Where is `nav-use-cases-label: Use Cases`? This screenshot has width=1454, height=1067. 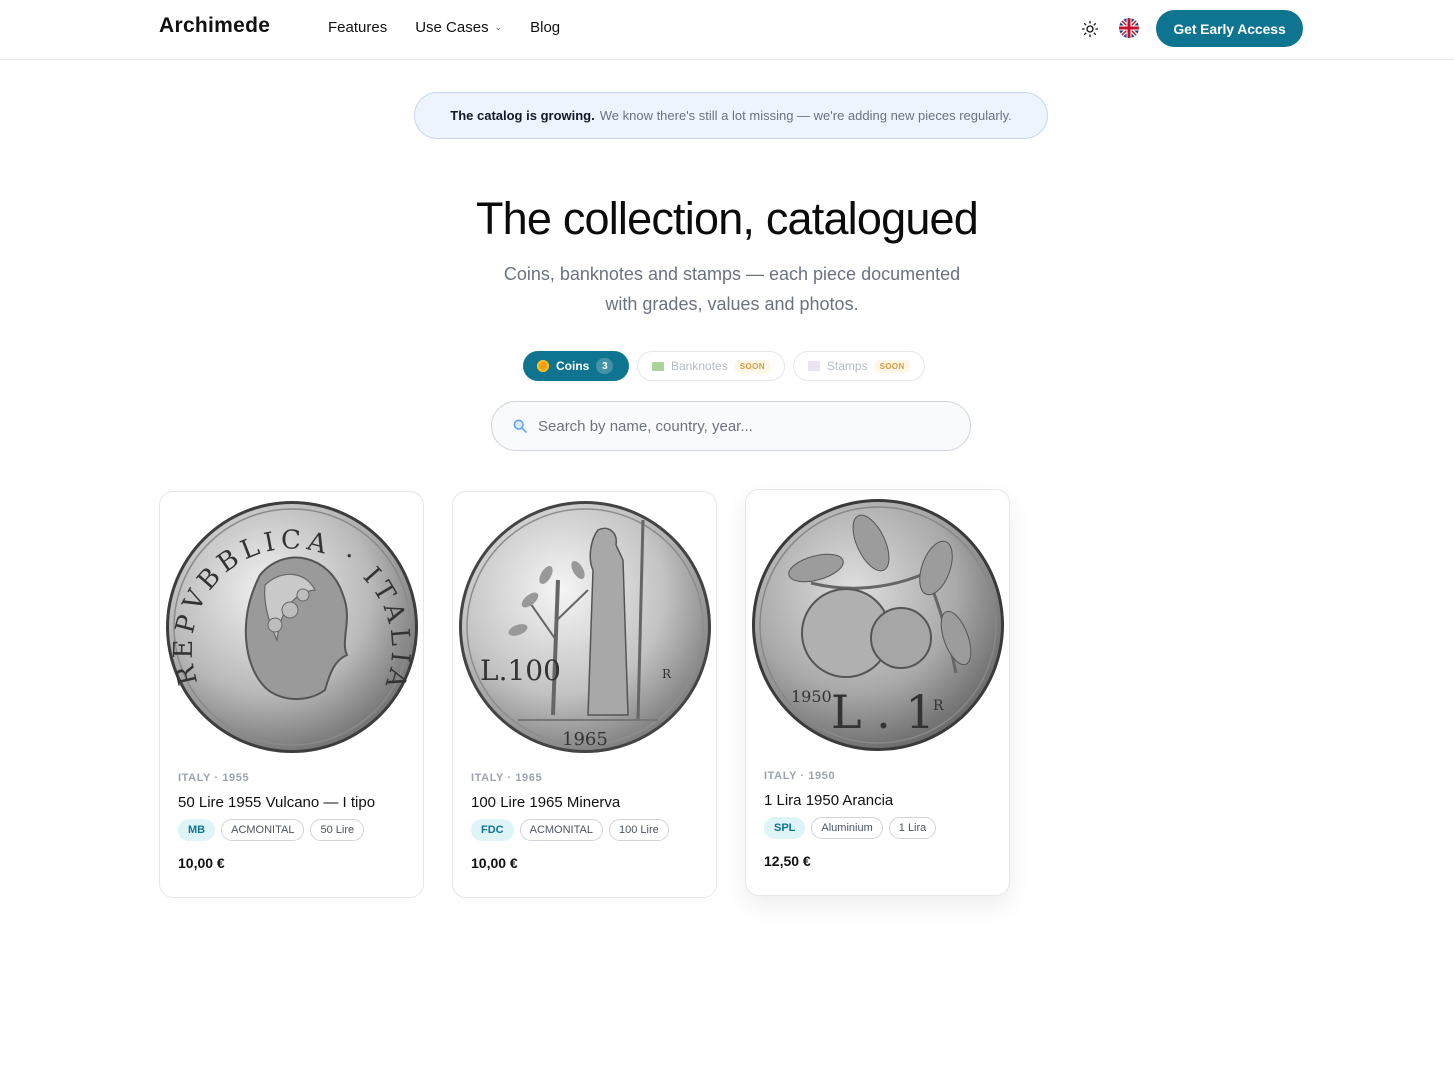 nav-use-cases-label: Use Cases is located at coordinates (452, 27).